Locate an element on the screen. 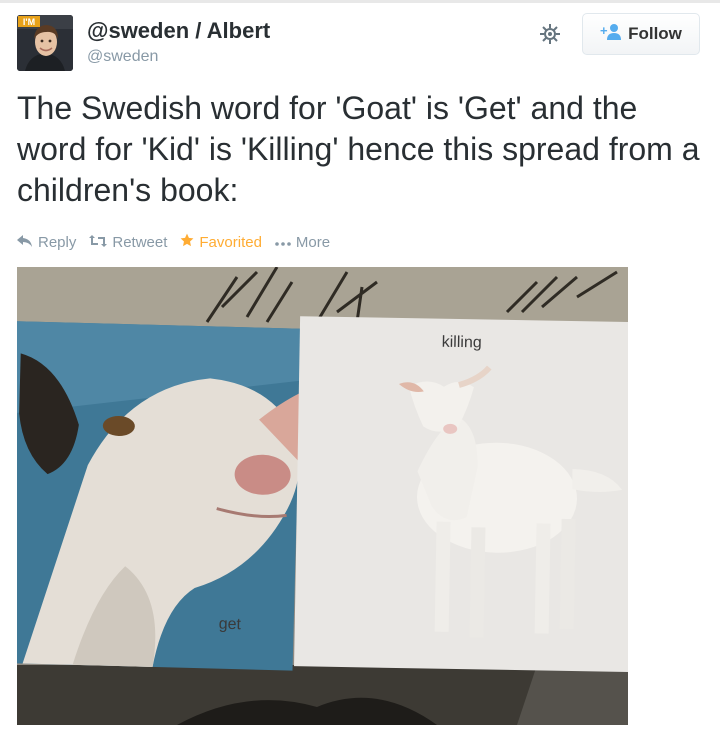  follow-button: + Follow is located at coordinates (641, 34).